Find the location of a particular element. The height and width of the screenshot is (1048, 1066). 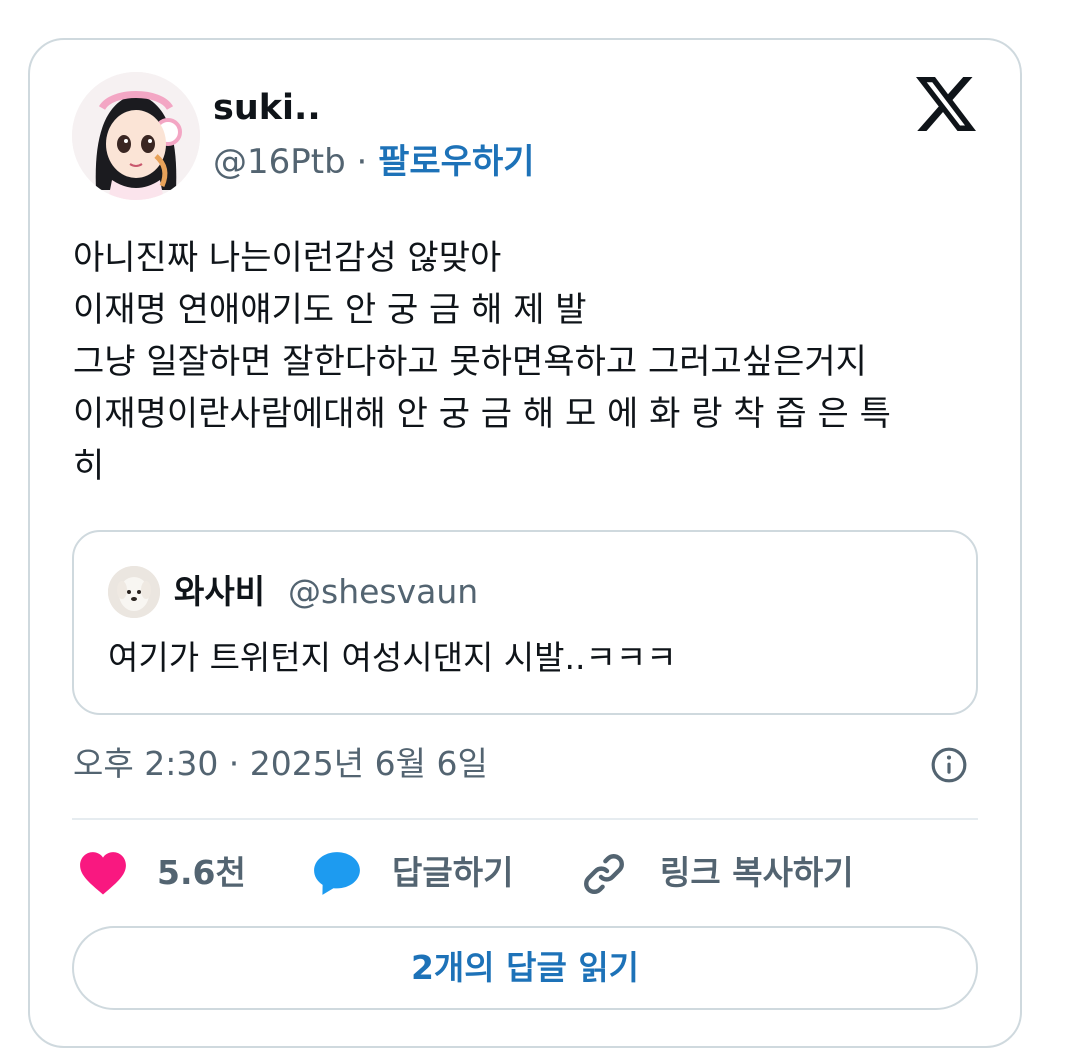

info-icon is located at coordinates (949, 765).